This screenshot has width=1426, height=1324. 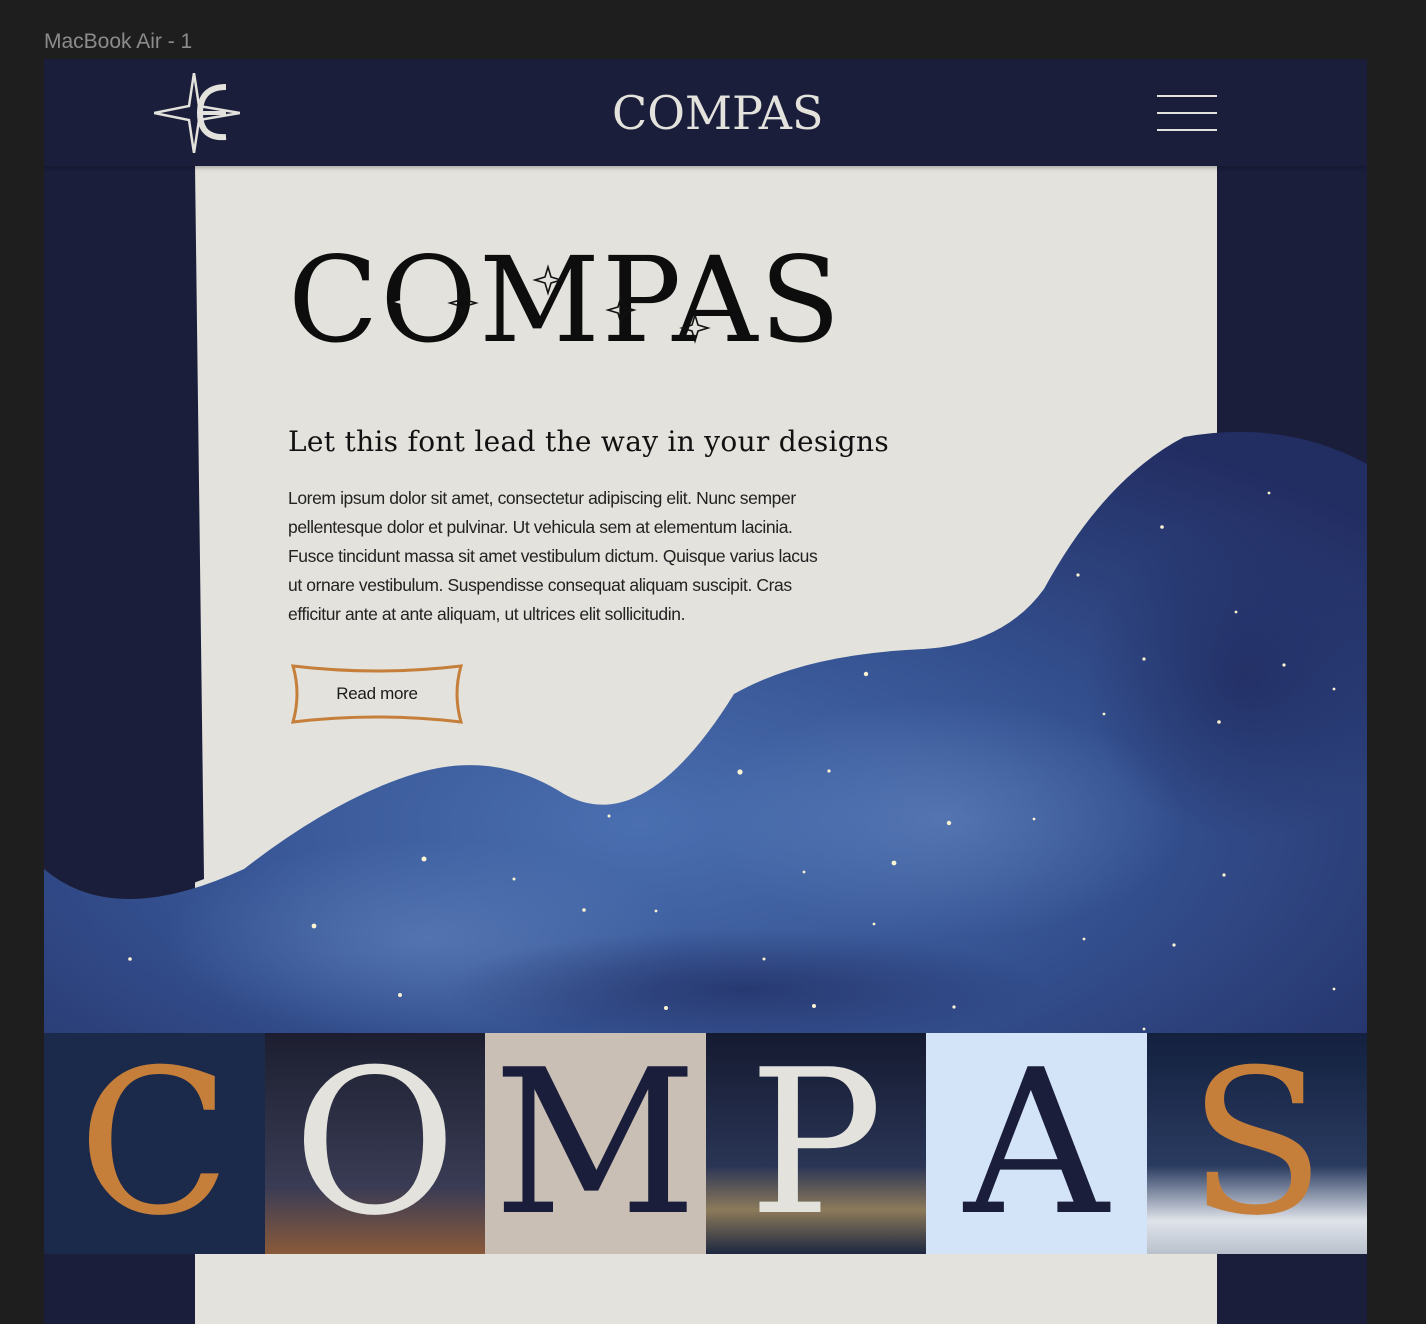 I want to click on frame-label: MacBook Air - 1, so click(x=118, y=41).